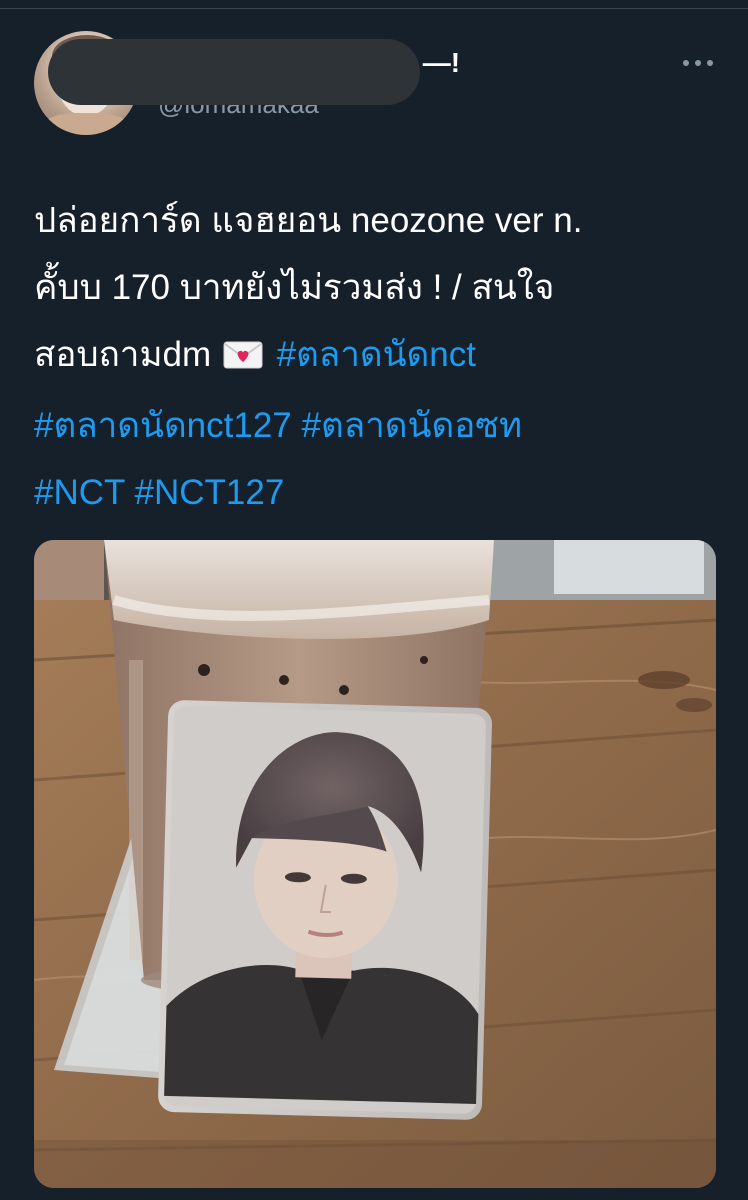  What do you see at coordinates (374, 4) in the screenshot?
I see `top-divider` at bounding box center [374, 4].